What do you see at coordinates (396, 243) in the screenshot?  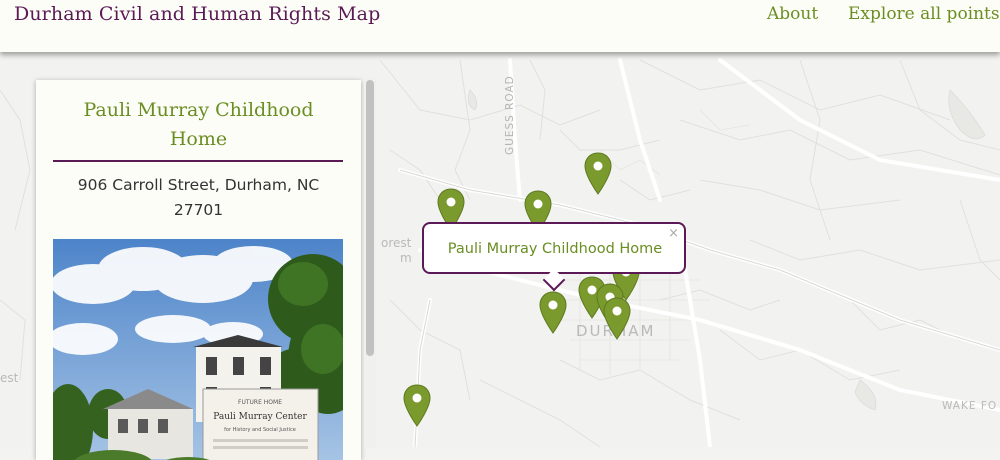 I see `map-label-forest-1: orest` at bounding box center [396, 243].